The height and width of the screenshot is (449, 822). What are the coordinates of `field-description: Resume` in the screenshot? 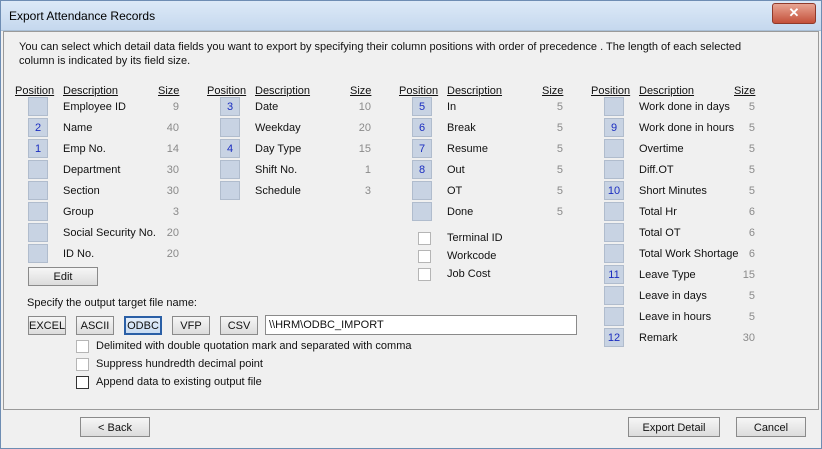 It's located at (467, 149).